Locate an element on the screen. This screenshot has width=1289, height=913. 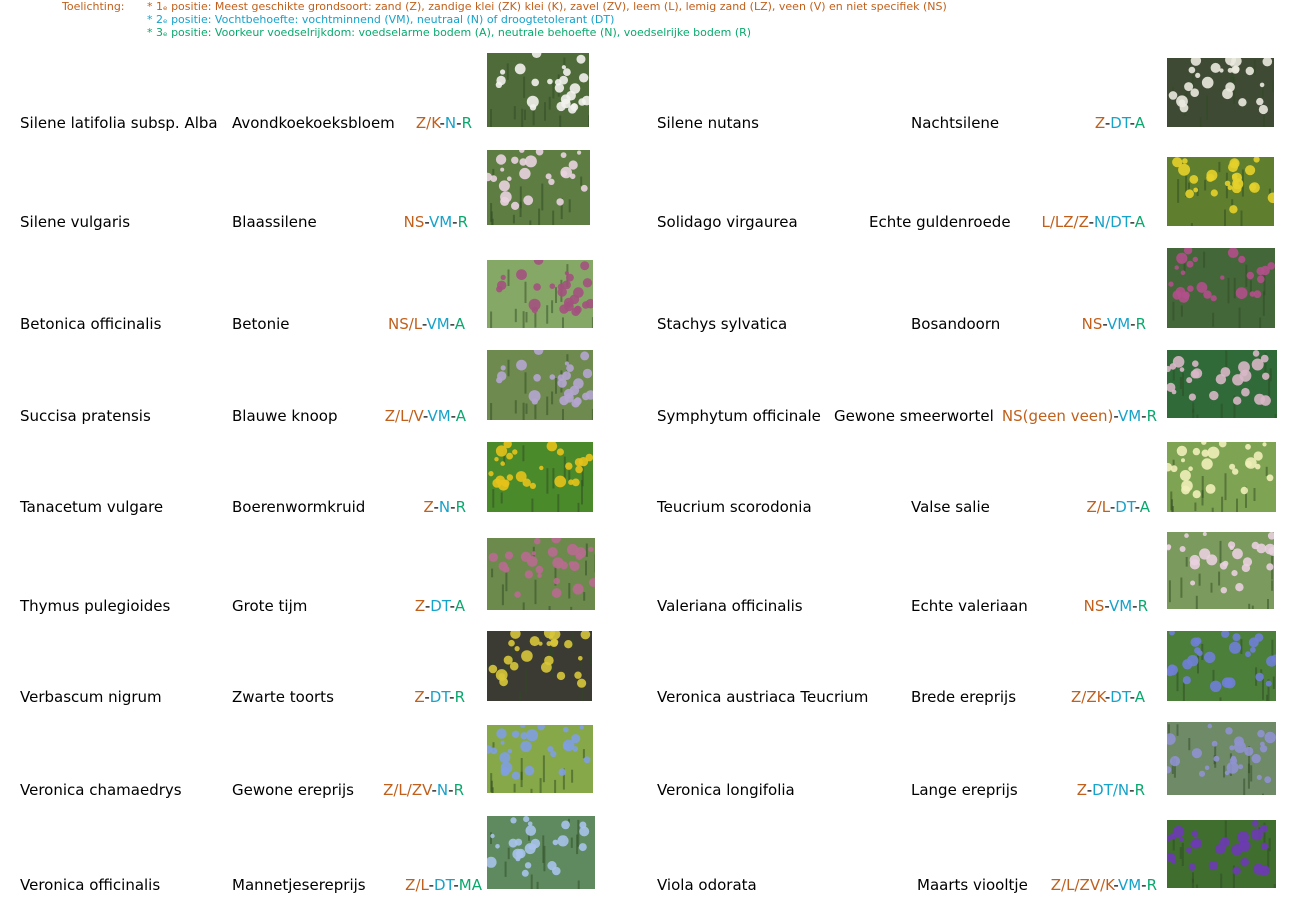
latin-name: Symphytum officinale is located at coordinates (739, 416).